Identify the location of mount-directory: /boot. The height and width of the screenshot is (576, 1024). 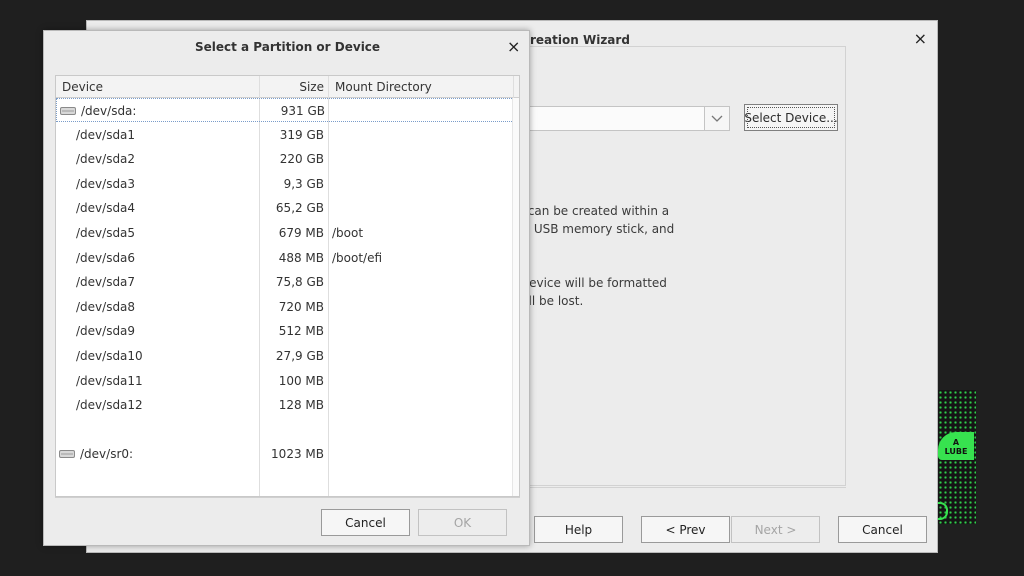
(348, 233).